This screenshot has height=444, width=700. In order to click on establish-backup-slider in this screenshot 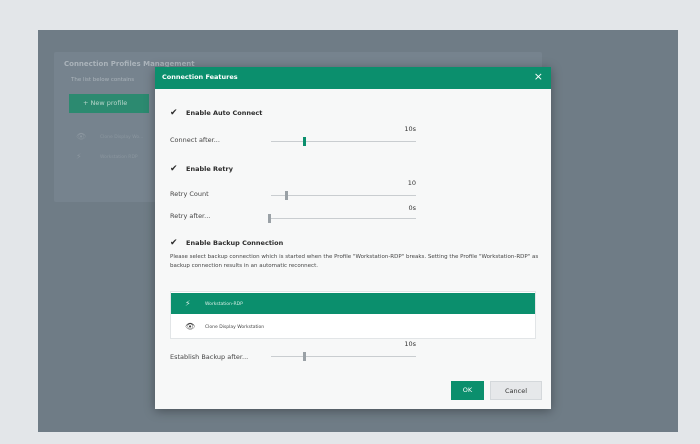, I will do `click(343, 356)`.